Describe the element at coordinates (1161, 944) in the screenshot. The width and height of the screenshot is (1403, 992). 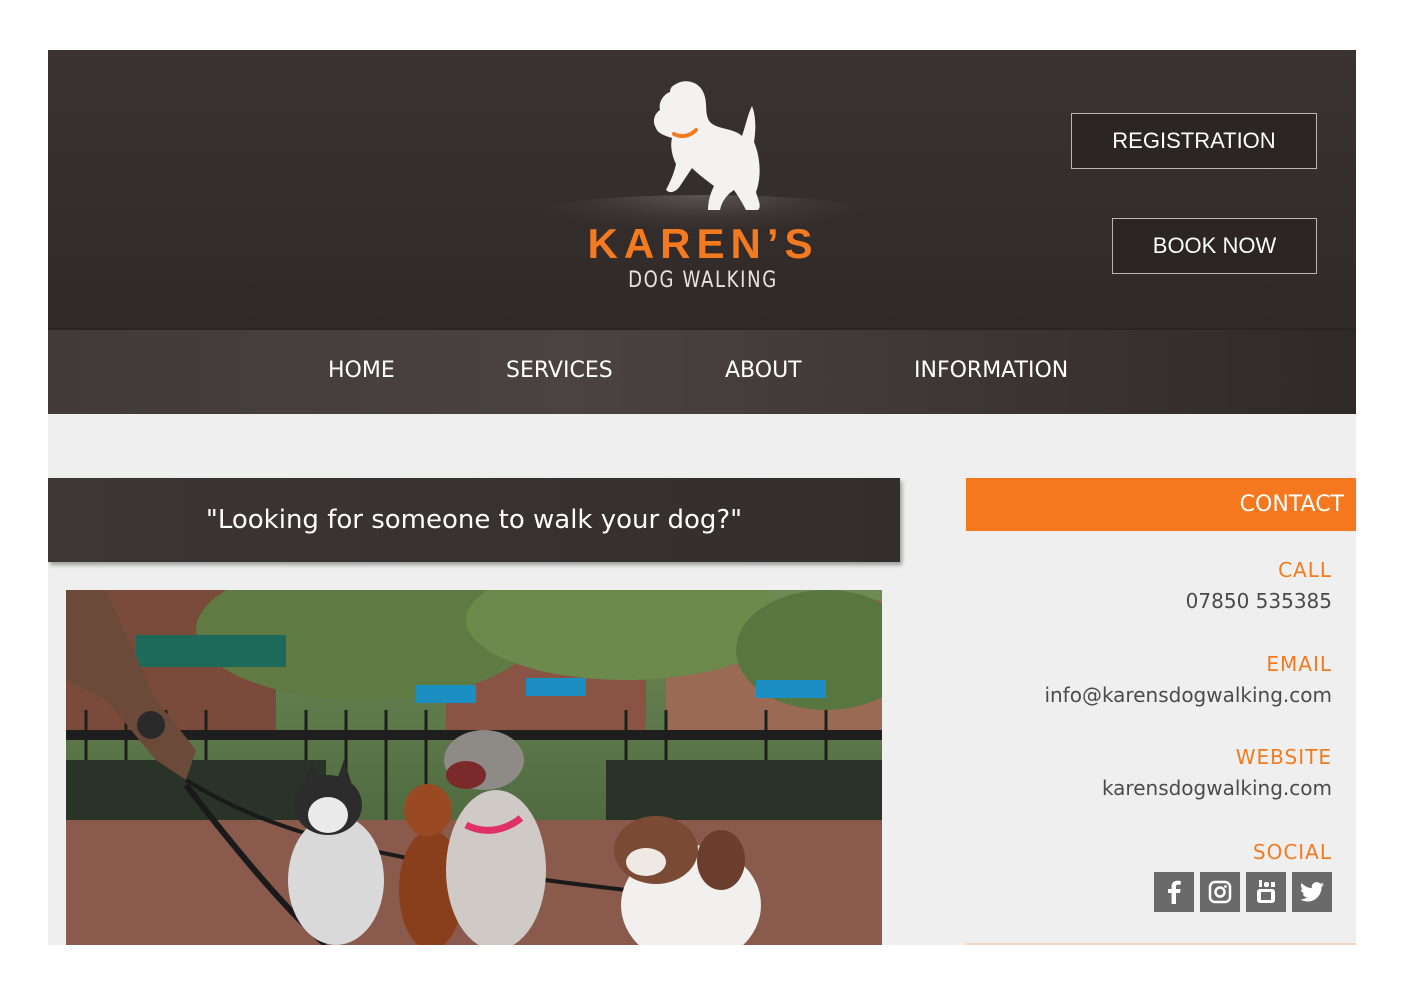
I see `contact-bottom-divider` at that location.